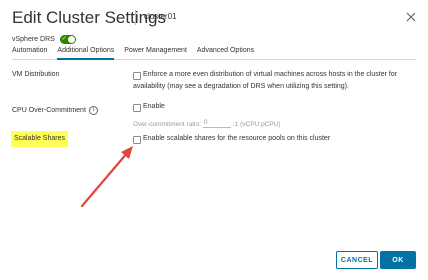  What do you see at coordinates (106, 177) in the screenshot?
I see `annotation-arrow` at bounding box center [106, 177].